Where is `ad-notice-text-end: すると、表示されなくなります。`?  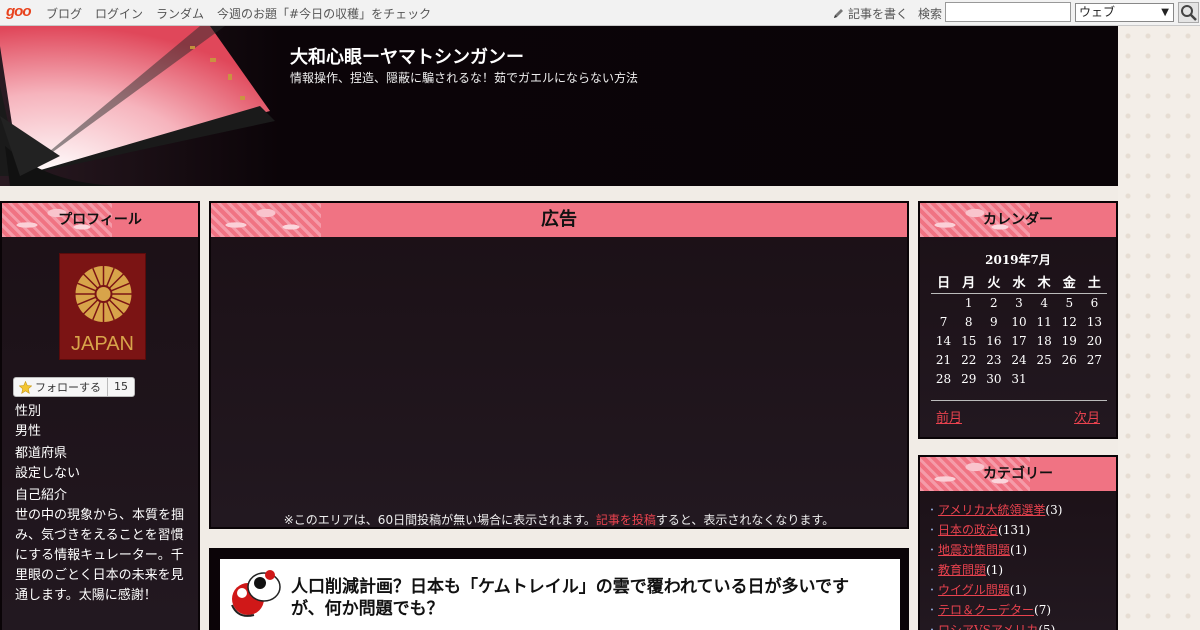 ad-notice-text-end: すると、表示されなくなります。 is located at coordinates (745, 520).